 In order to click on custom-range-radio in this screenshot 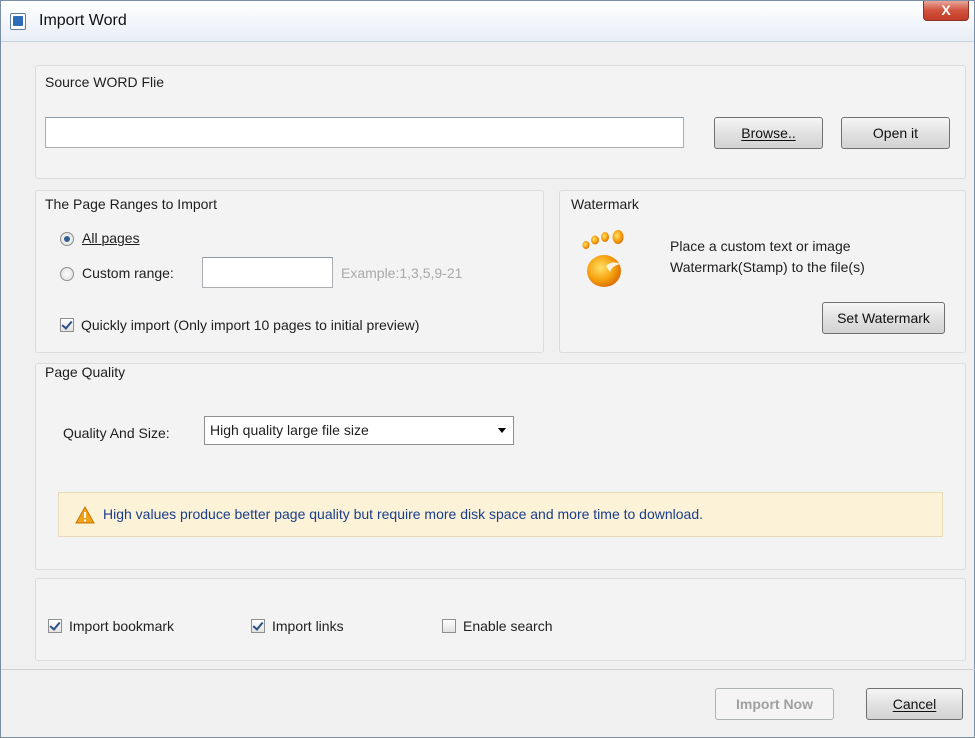, I will do `click(67, 274)`.